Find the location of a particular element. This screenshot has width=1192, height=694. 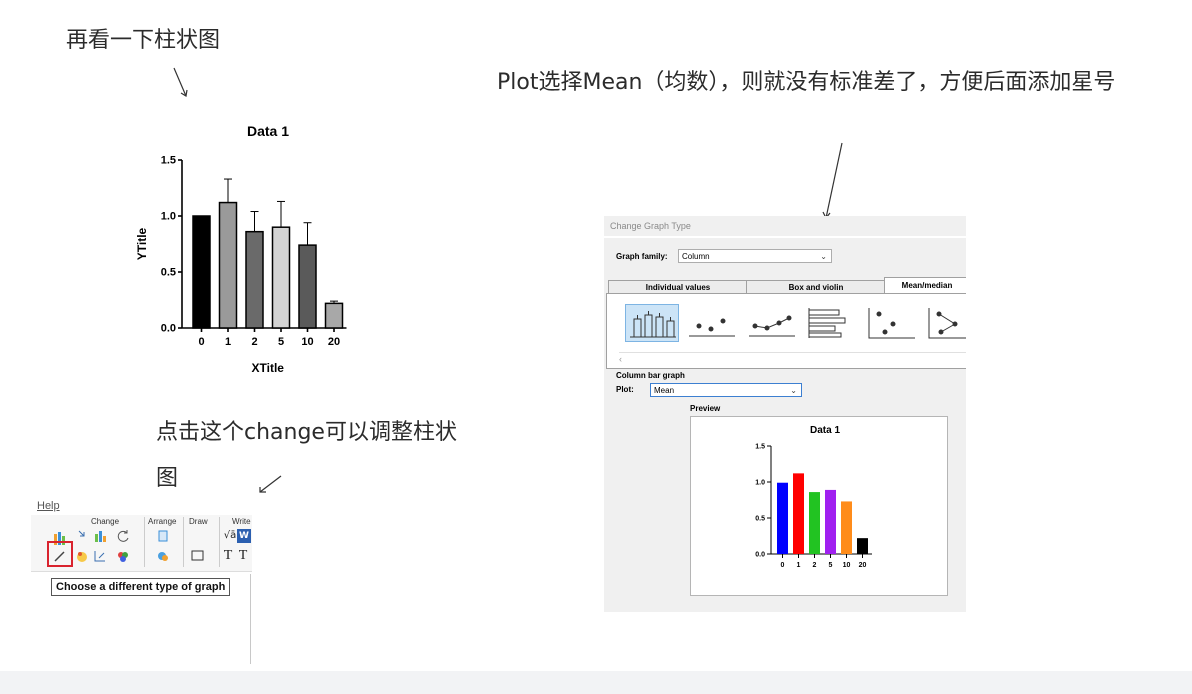

toolbar-ribbon: Change Arrange Draw Write √ā W T T is located at coordinates (141, 543).